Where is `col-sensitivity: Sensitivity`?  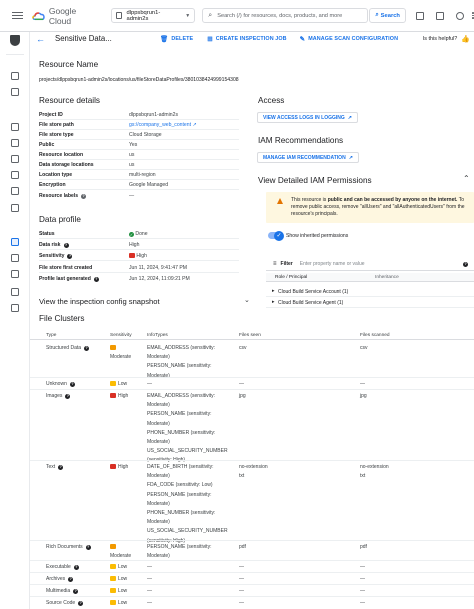
col-sensitivity: Sensitivity is located at coordinates (121, 335).